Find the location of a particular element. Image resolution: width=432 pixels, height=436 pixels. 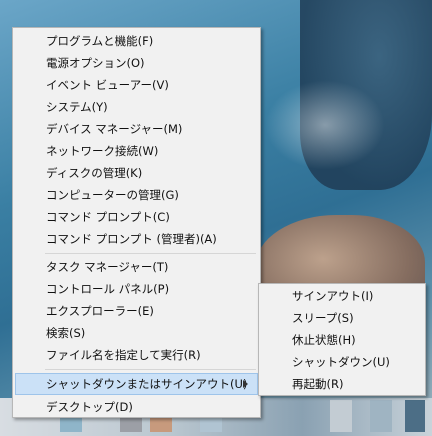

menu-item-programs-and-features: プログラムと機能(F) is located at coordinates (136, 41).